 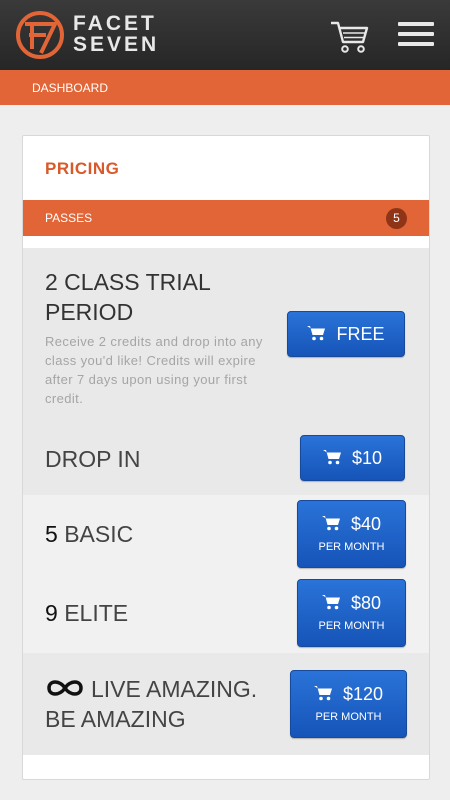 What do you see at coordinates (99, 534) in the screenshot?
I see `plan-name-text: BASIC` at bounding box center [99, 534].